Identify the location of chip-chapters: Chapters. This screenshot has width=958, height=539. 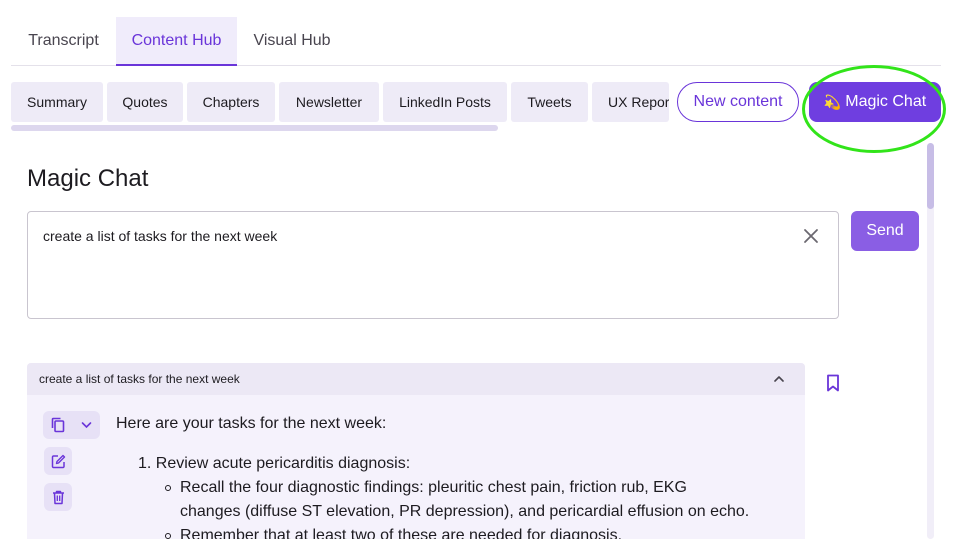
(231, 102).